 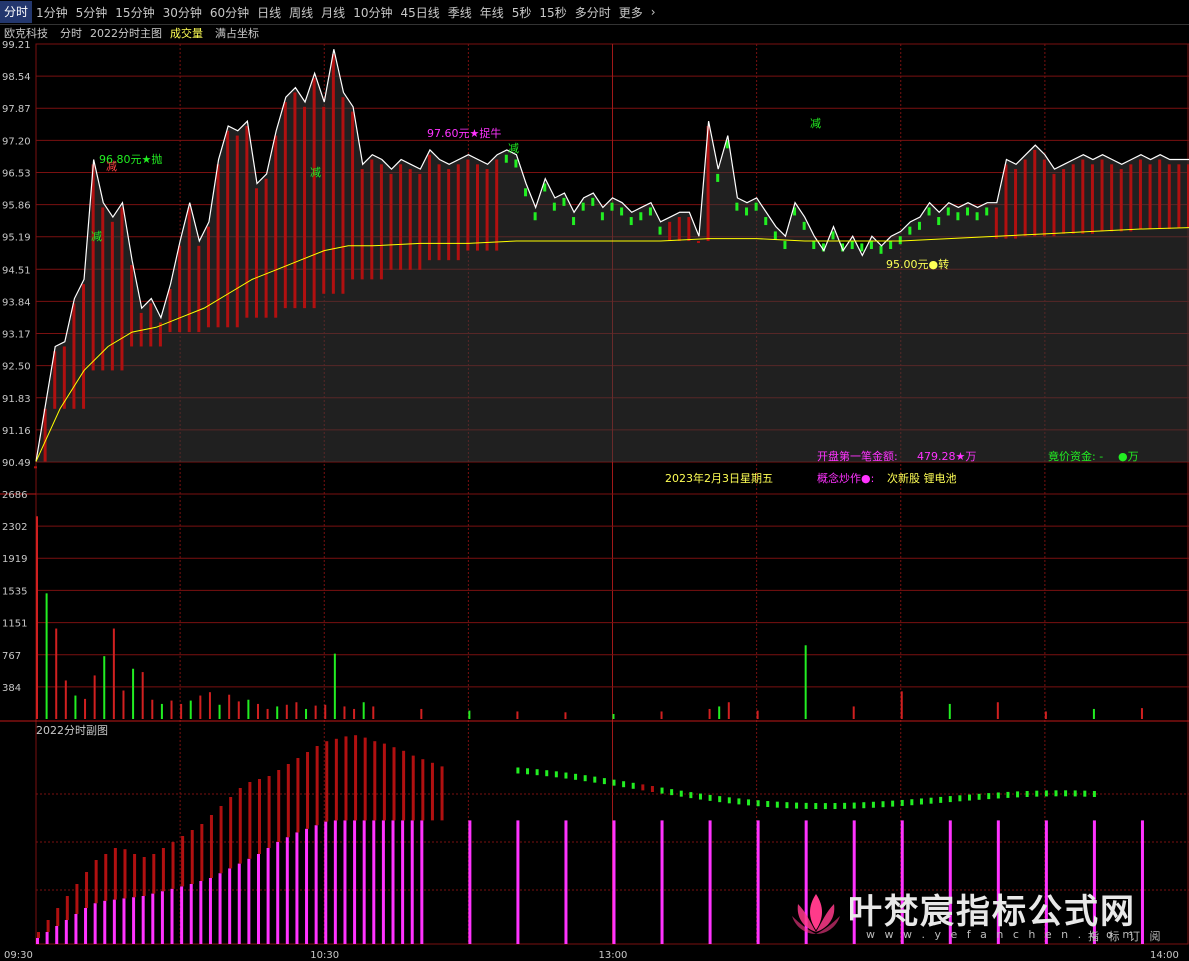 I want to click on concept-value: 次新股 锂电池, so click(x=922, y=478).